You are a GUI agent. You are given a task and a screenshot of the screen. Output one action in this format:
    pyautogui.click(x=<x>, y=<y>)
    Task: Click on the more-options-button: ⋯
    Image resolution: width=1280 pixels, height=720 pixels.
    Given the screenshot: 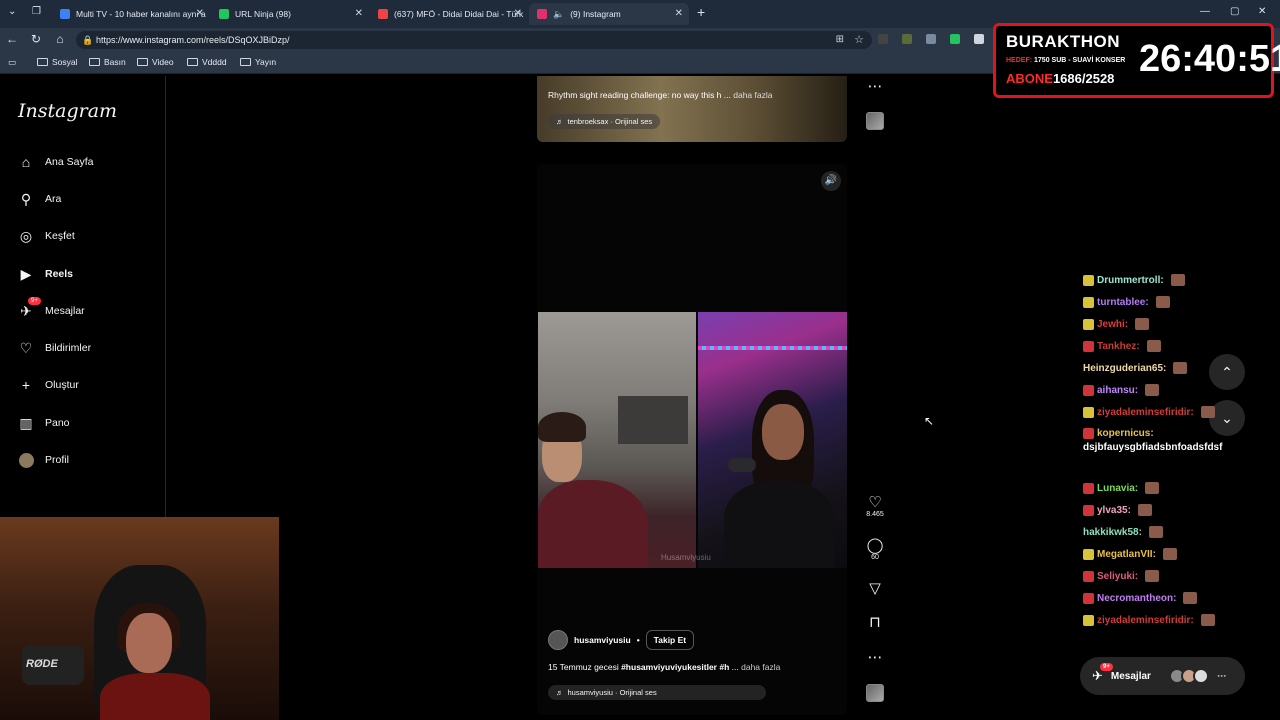 What is the action you would take?
    pyautogui.click(x=875, y=657)
    